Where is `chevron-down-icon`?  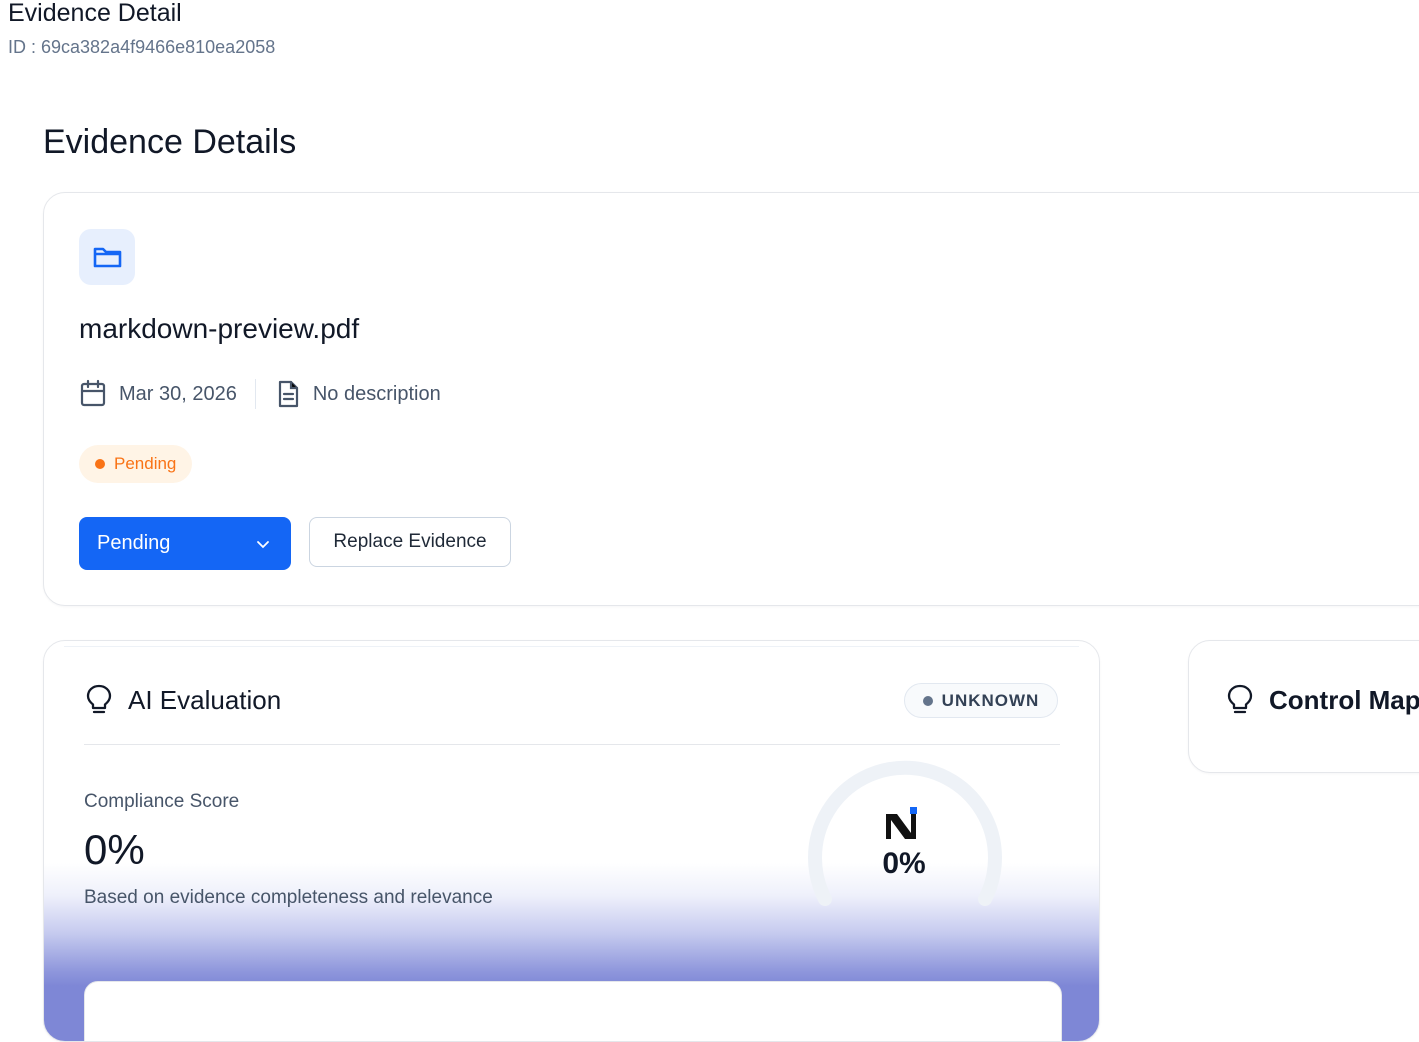 chevron-down-icon is located at coordinates (263, 544).